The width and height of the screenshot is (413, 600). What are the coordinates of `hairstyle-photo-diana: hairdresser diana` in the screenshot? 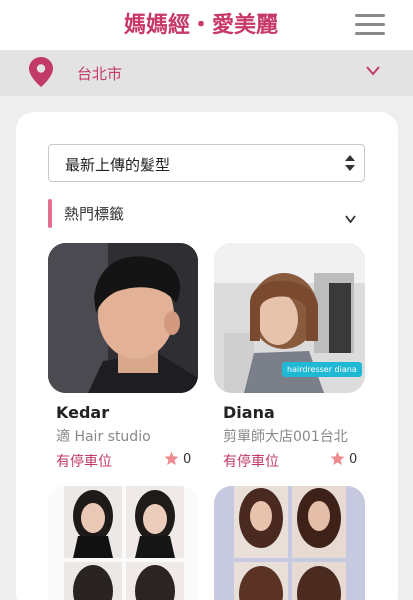 It's located at (289, 318).